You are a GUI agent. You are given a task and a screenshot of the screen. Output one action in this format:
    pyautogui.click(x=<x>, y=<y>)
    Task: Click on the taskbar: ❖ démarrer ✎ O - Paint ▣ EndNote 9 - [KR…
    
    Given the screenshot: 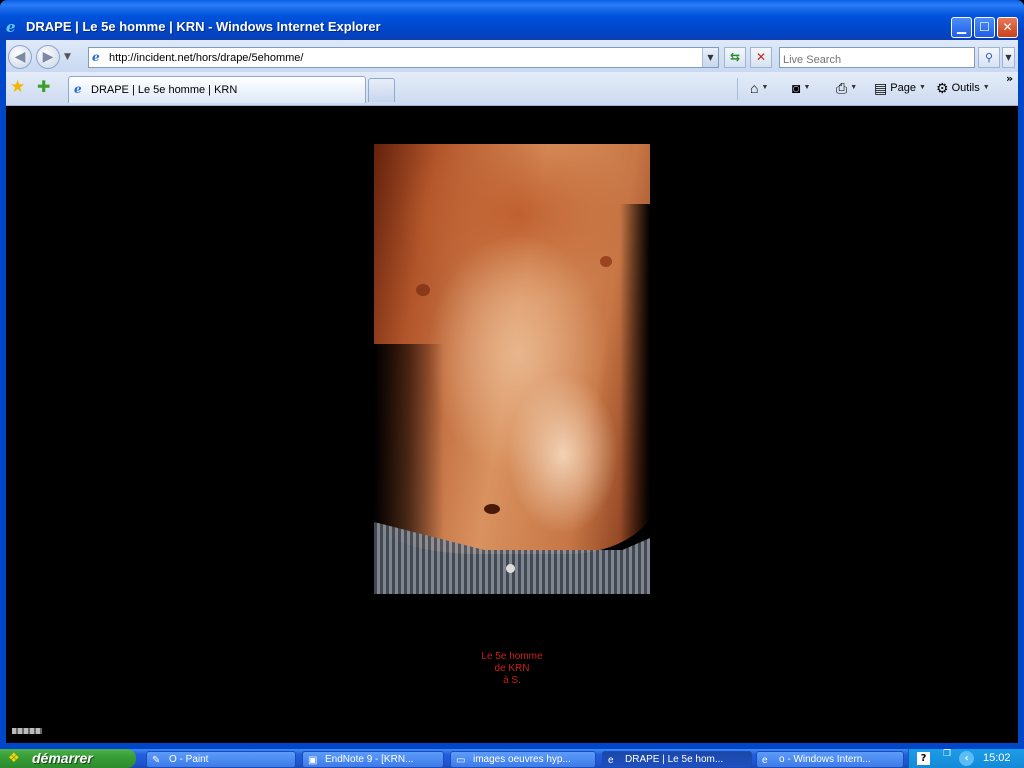 What is the action you would take?
    pyautogui.click(x=512, y=758)
    